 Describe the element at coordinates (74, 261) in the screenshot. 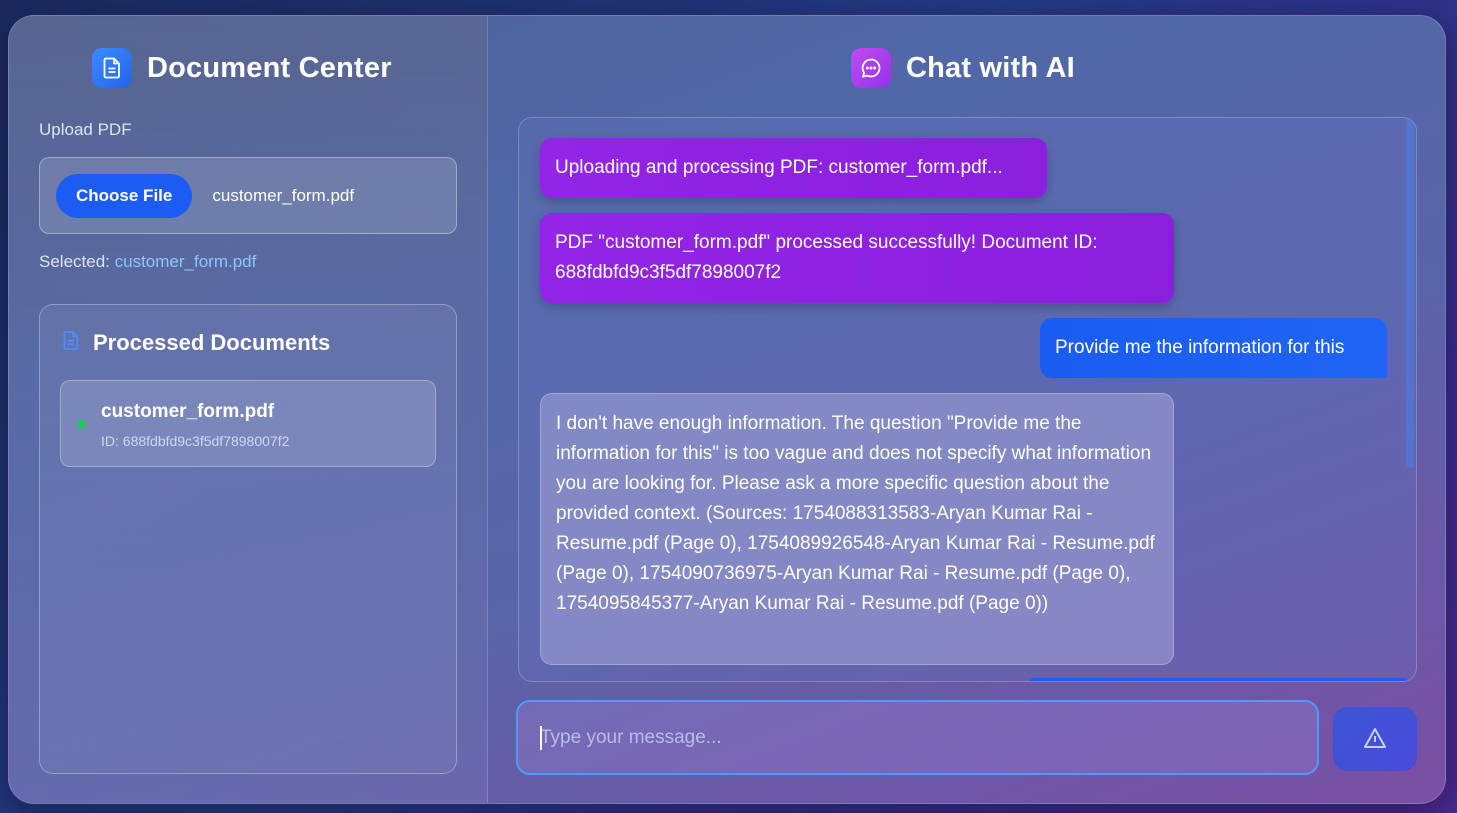

I see `selected-prefix: Selected:` at that location.